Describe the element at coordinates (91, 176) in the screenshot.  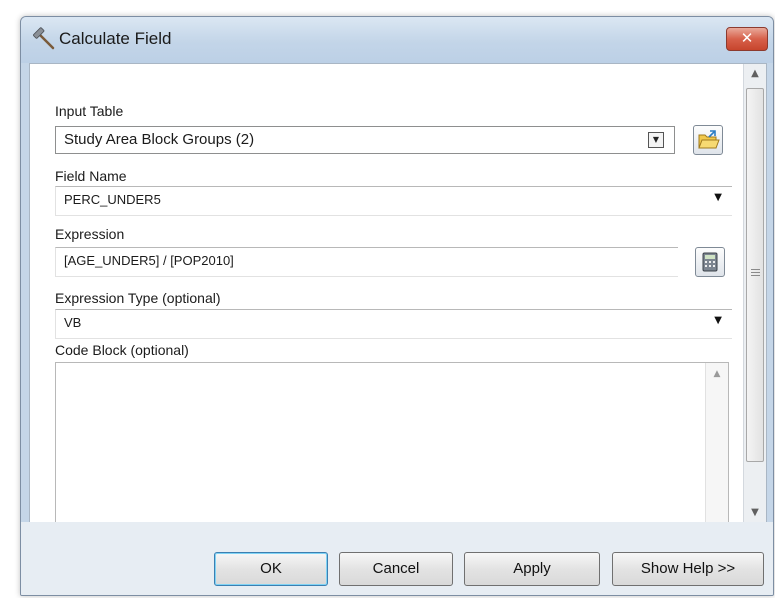
I see `field-name-label: Field Name` at that location.